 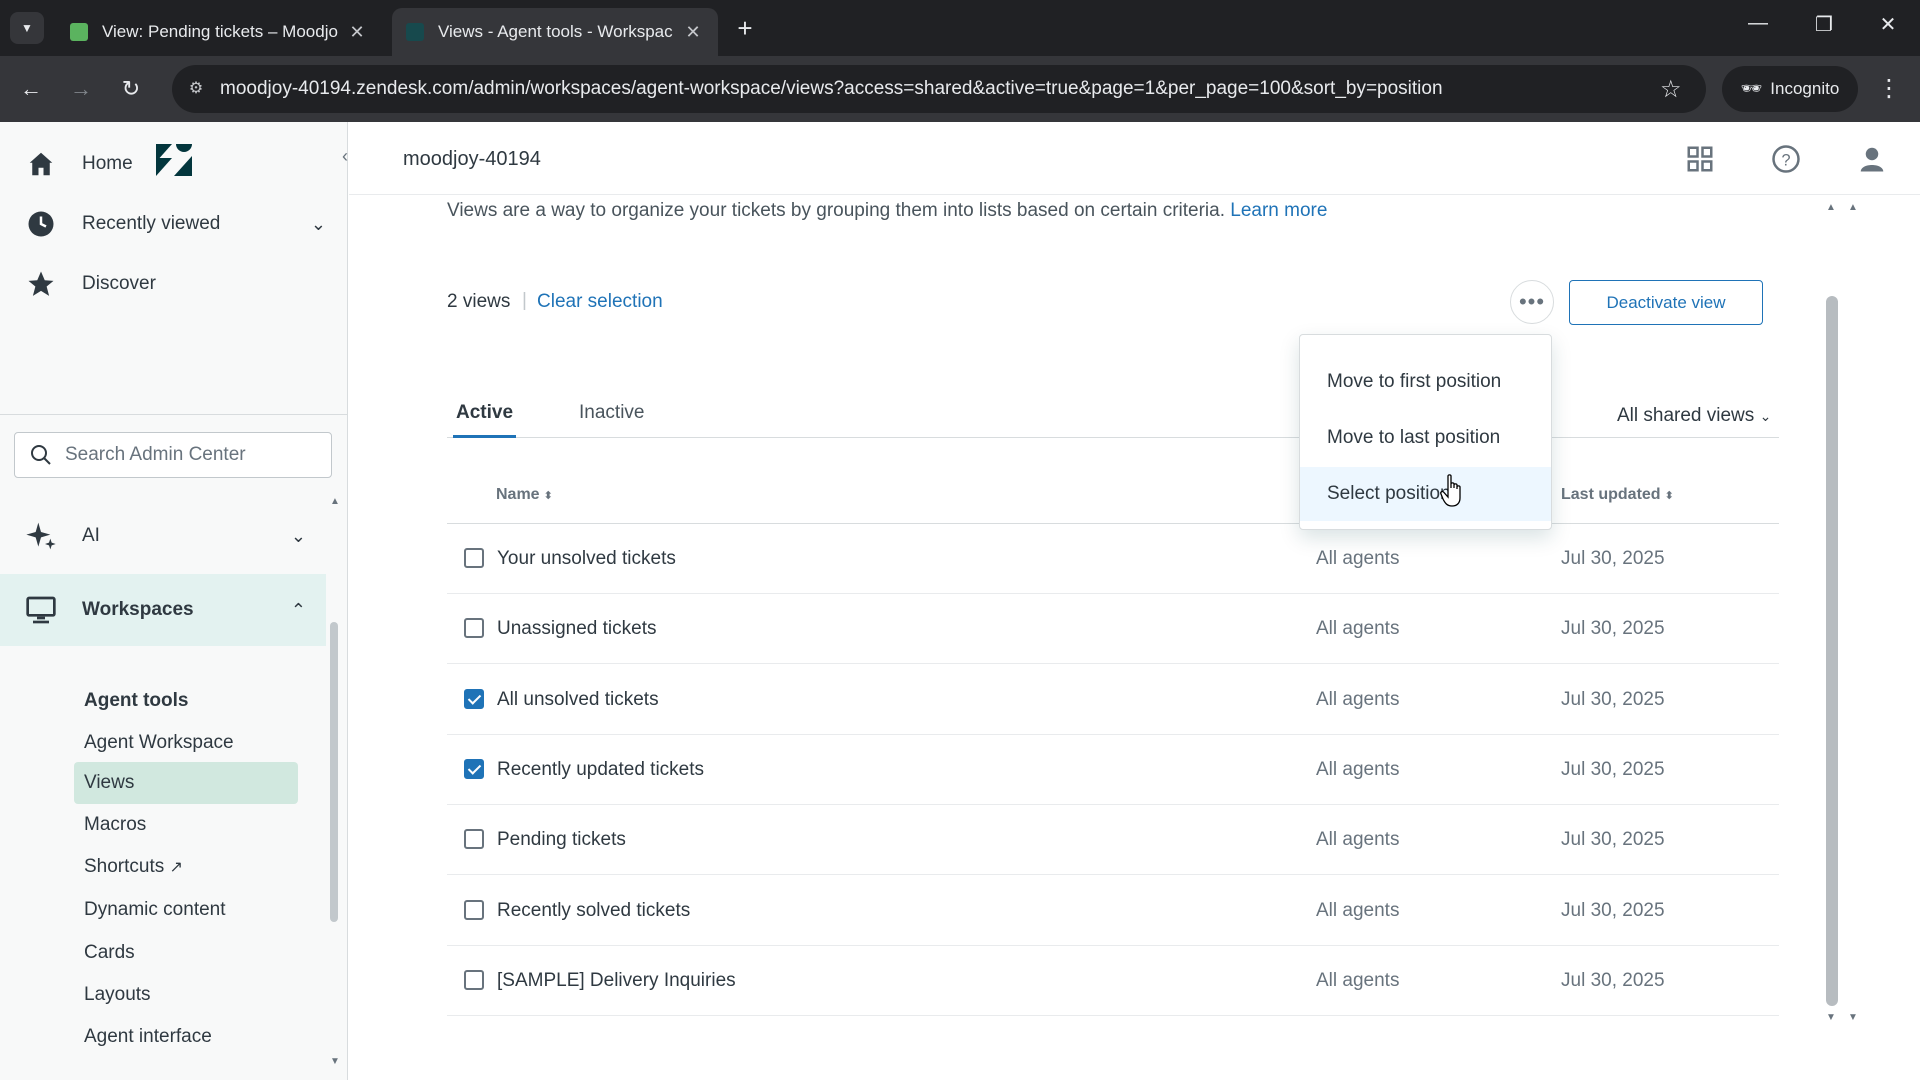 What do you see at coordinates (174, 224) in the screenshot?
I see `sidebar-item-recently-viewed: Recently viewed ⌄` at bounding box center [174, 224].